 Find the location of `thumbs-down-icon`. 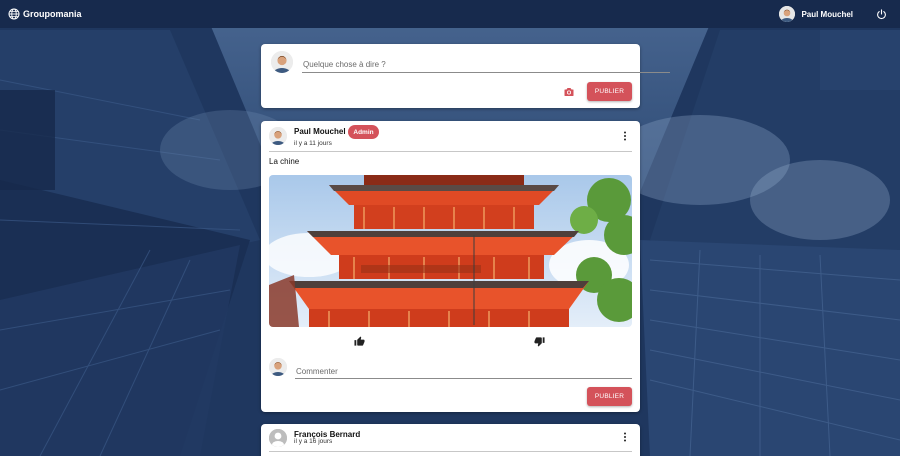

thumbs-down-icon is located at coordinates (539, 341).